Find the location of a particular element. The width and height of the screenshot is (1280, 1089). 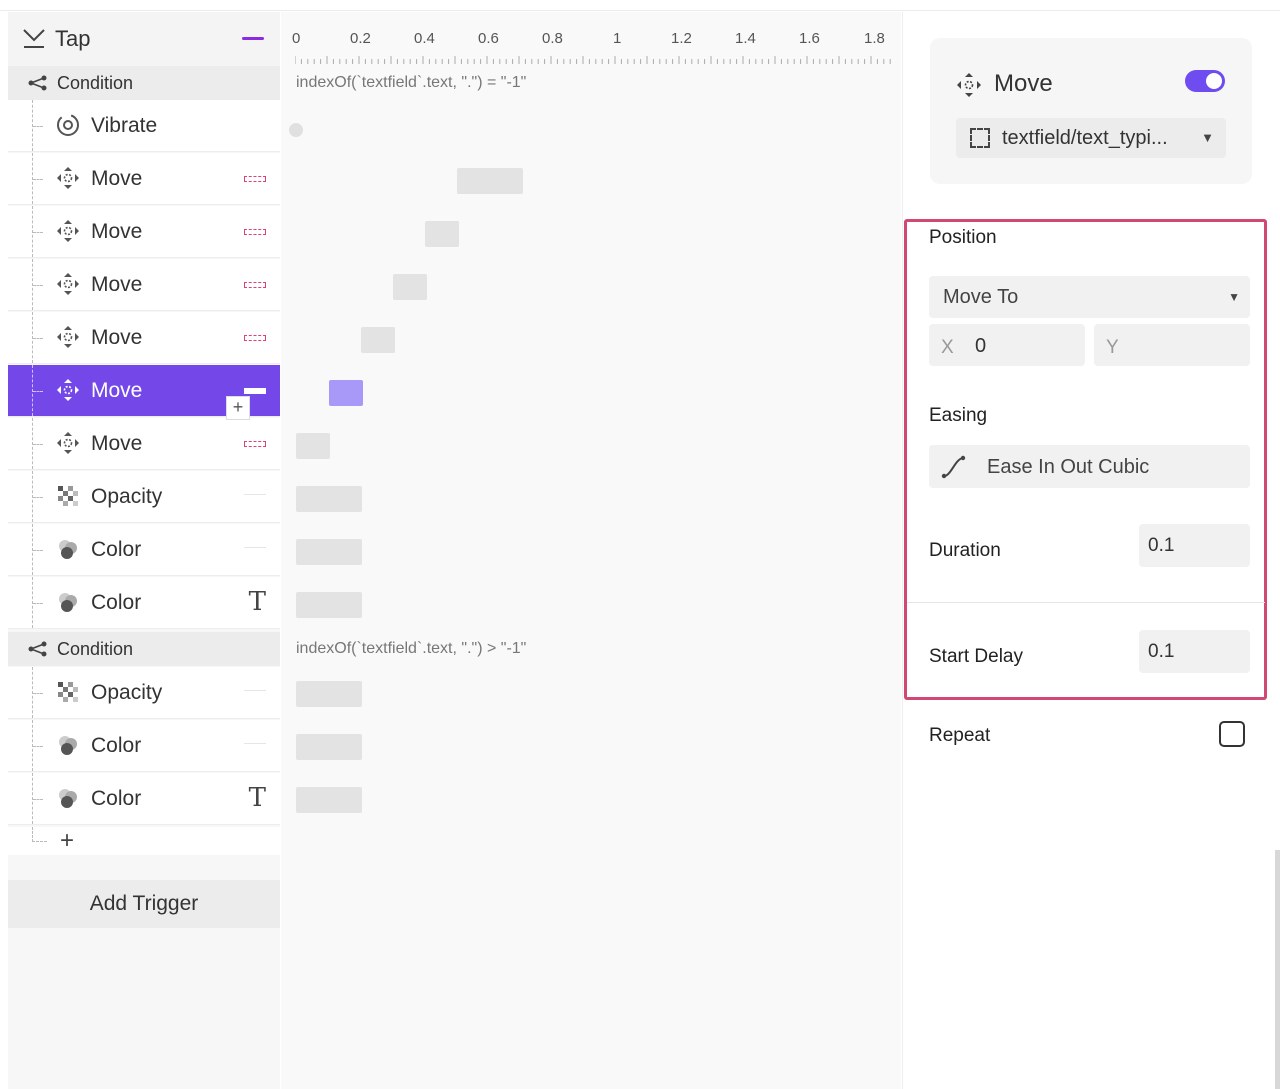

start-delay-input: 0.1 is located at coordinates (1194, 651).